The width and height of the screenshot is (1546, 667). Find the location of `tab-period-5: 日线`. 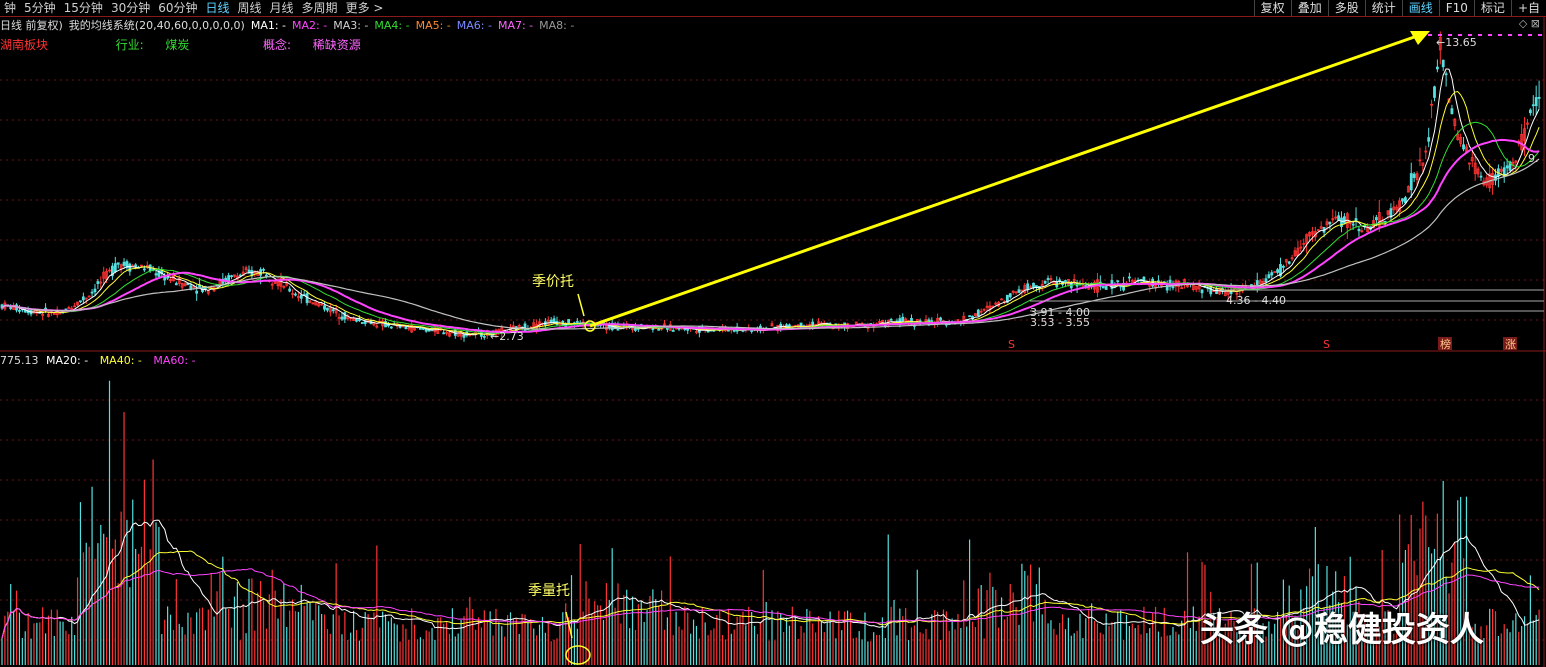

tab-period-5: 日线 is located at coordinates (218, 8).